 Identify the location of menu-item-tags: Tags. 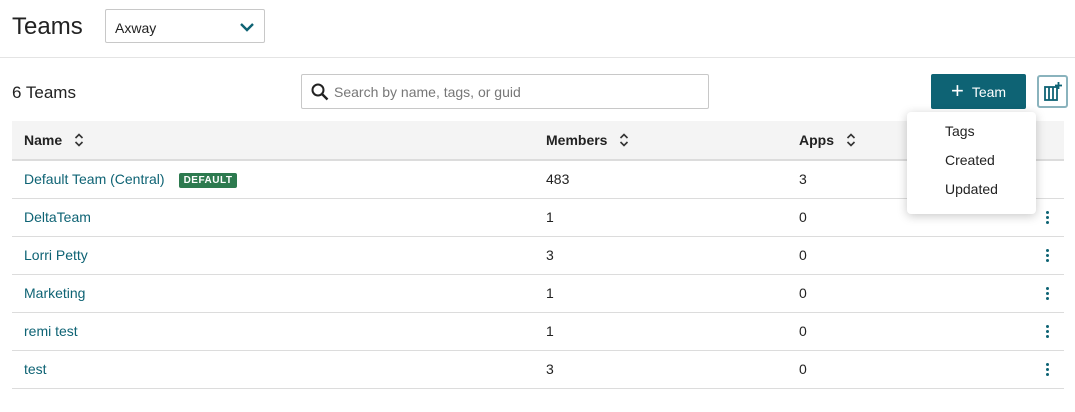
(971, 137).